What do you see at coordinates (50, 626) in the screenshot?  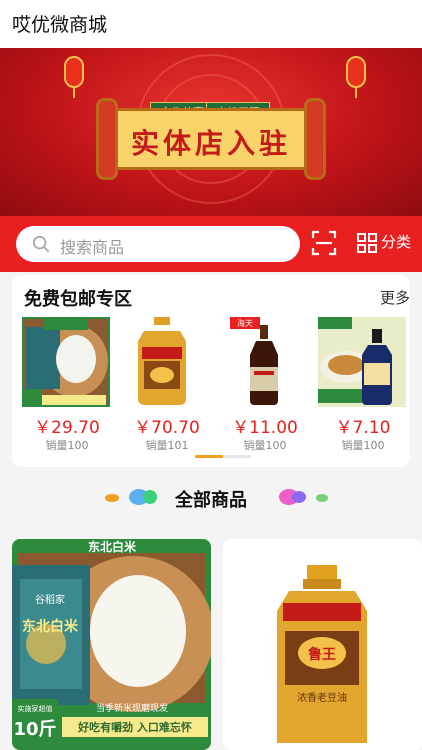 I see `image-bag-text: 东北白米` at bounding box center [50, 626].